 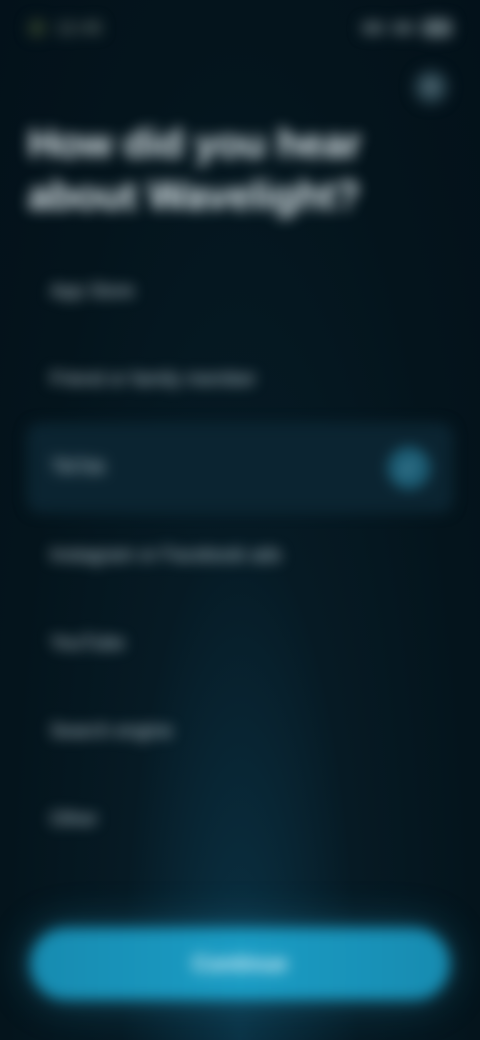 What do you see at coordinates (74, 819) in the screenshot?
I see `option-label: Other` at bounding box center [74, 819].